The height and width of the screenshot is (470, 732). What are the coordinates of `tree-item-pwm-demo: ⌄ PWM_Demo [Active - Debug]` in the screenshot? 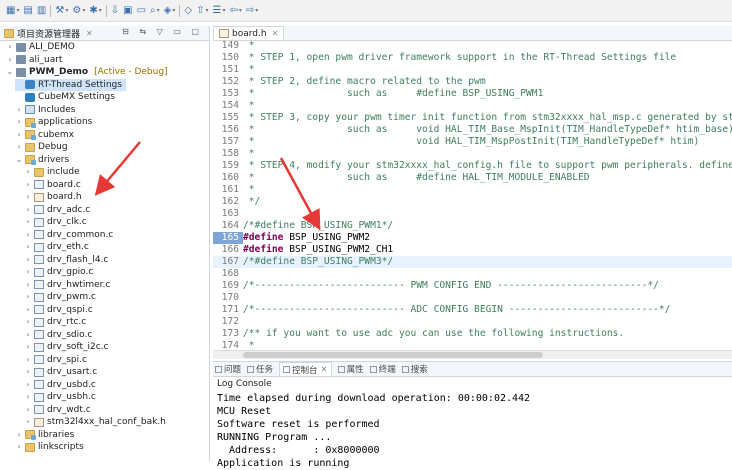 It's located at (87, 72).